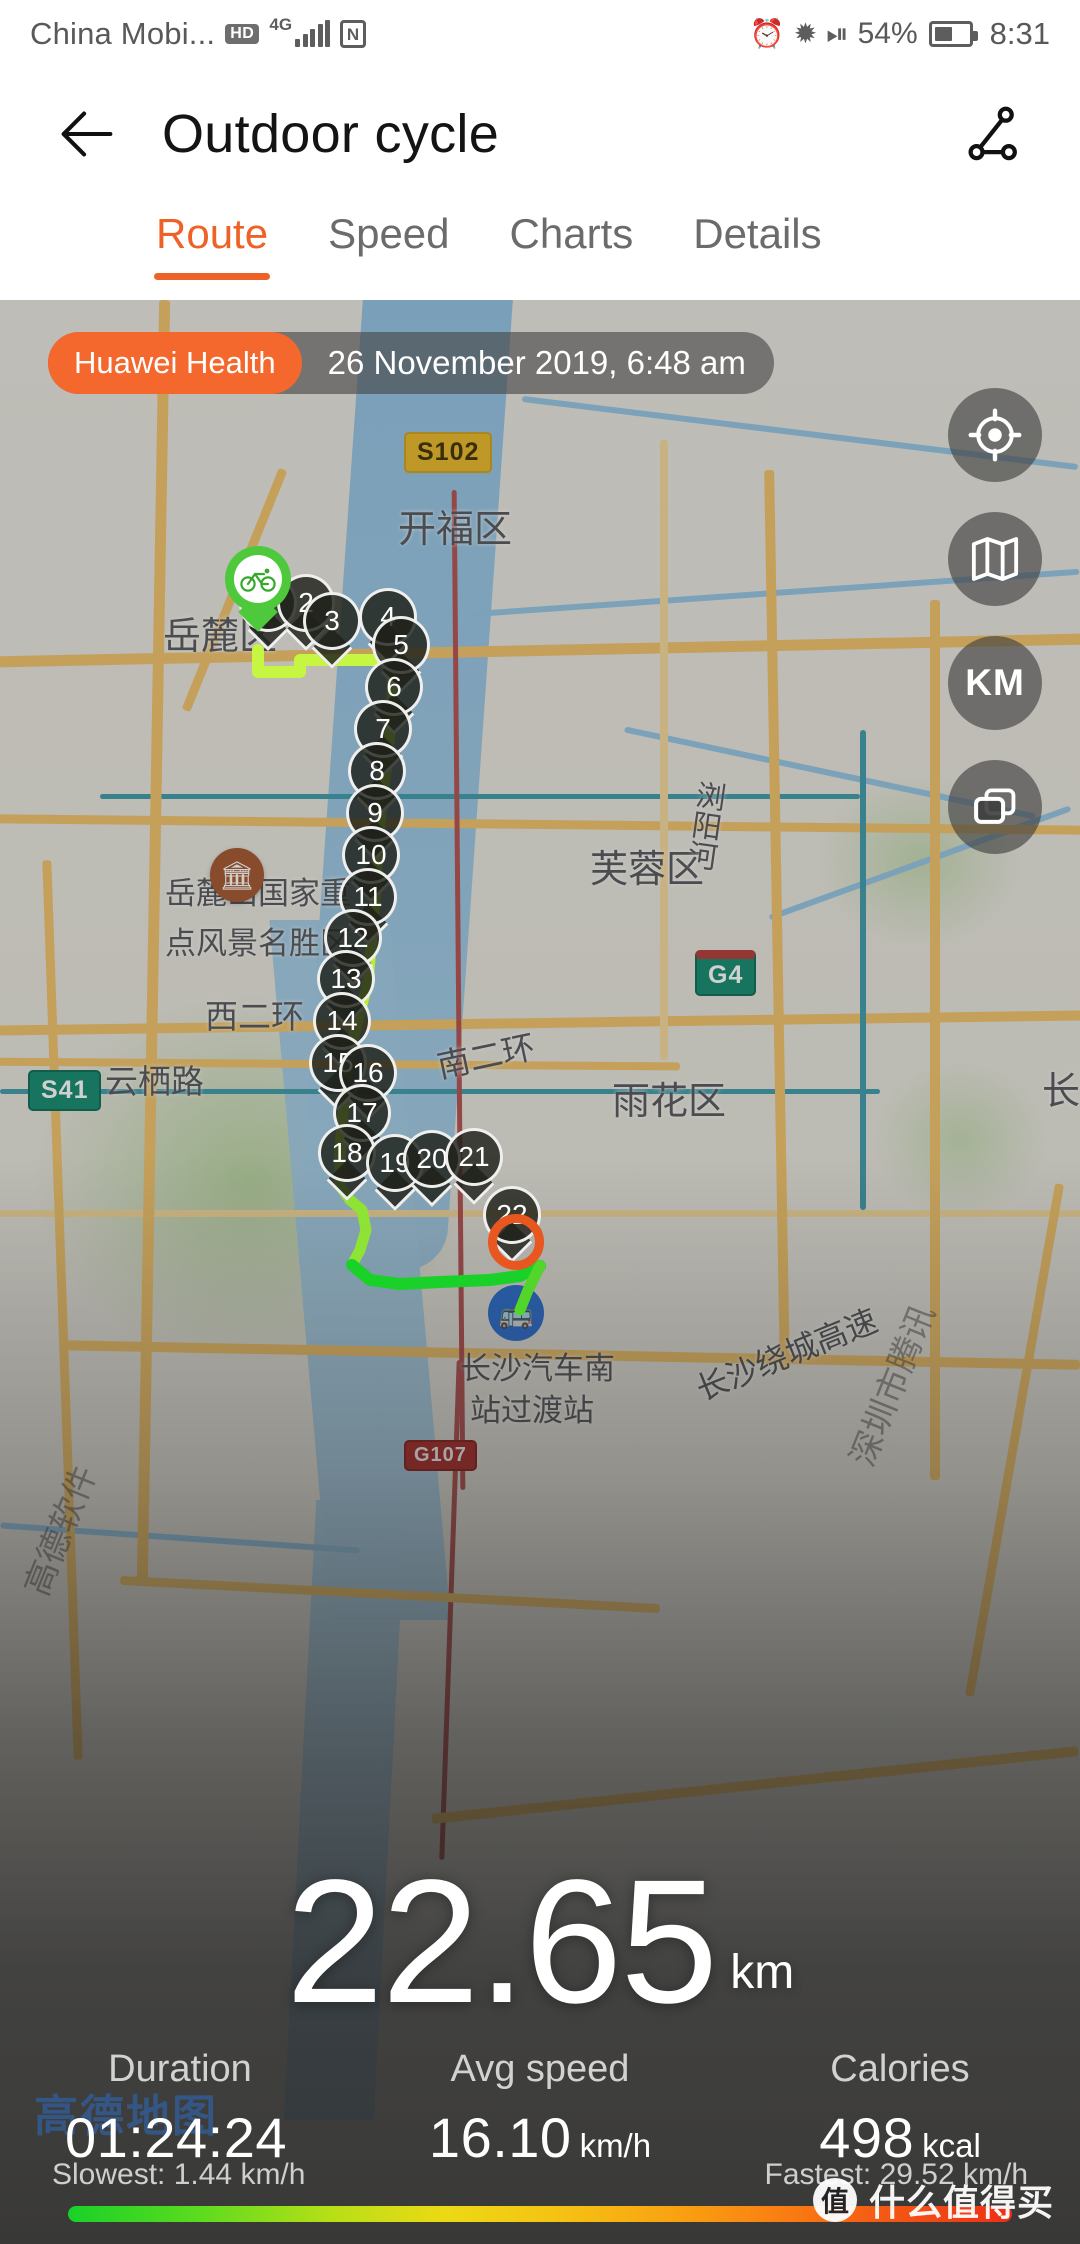 The image size is (1080, 2244). I want to click on layers-icon, so click(995, 806).